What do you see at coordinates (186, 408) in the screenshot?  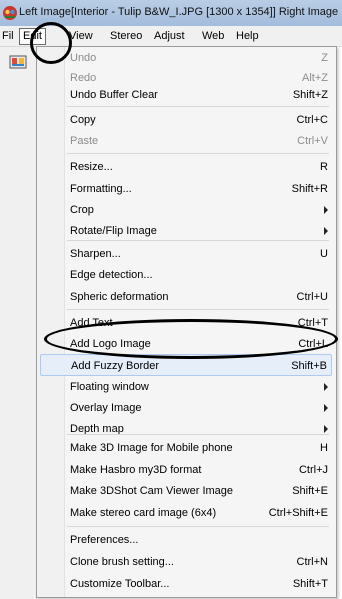 I see `menu-item-overlay-image: Overlay Image` at bounding box center [186, 408].